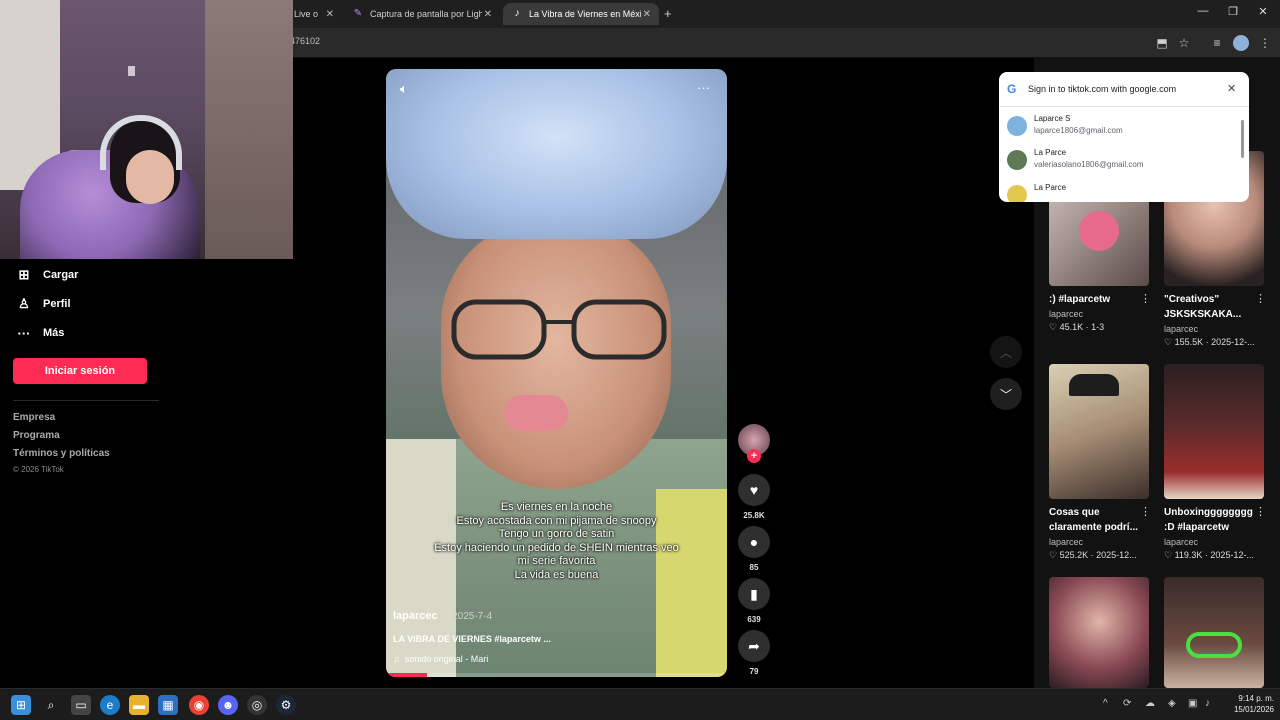 The height and width of the screenshot is (720, 1280). Describe the element at coordinates (754, 456) in the screenshot. I see `follow-button: +` at that location.